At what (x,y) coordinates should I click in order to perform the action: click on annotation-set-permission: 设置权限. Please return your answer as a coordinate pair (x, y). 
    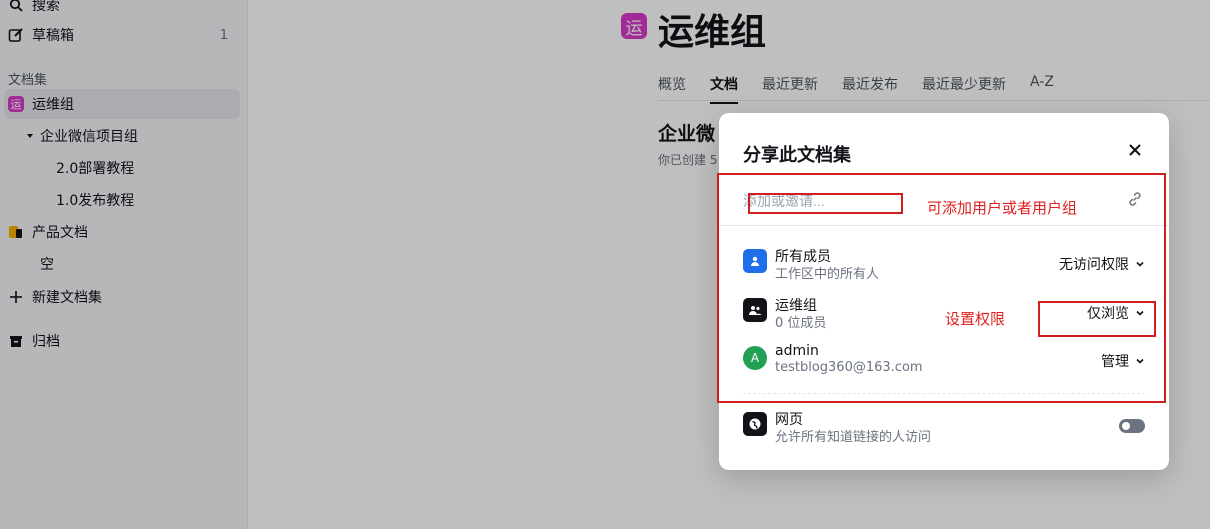
    Looking at the image, I should click on (975, 319).